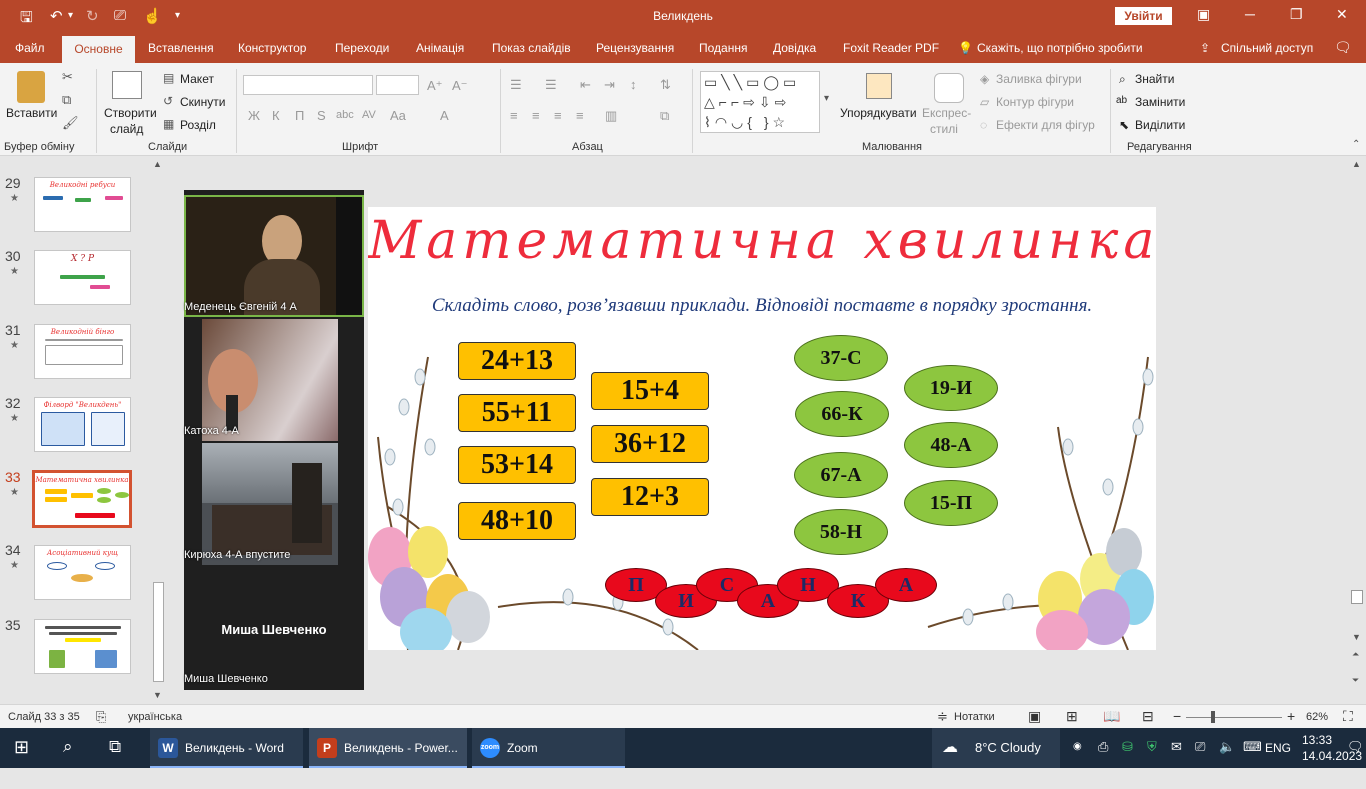 The image size is (1366, 789). Describe the element at coordinates (841, 358) in the screenshot. I see `answer-oval: 37-С` at that location.